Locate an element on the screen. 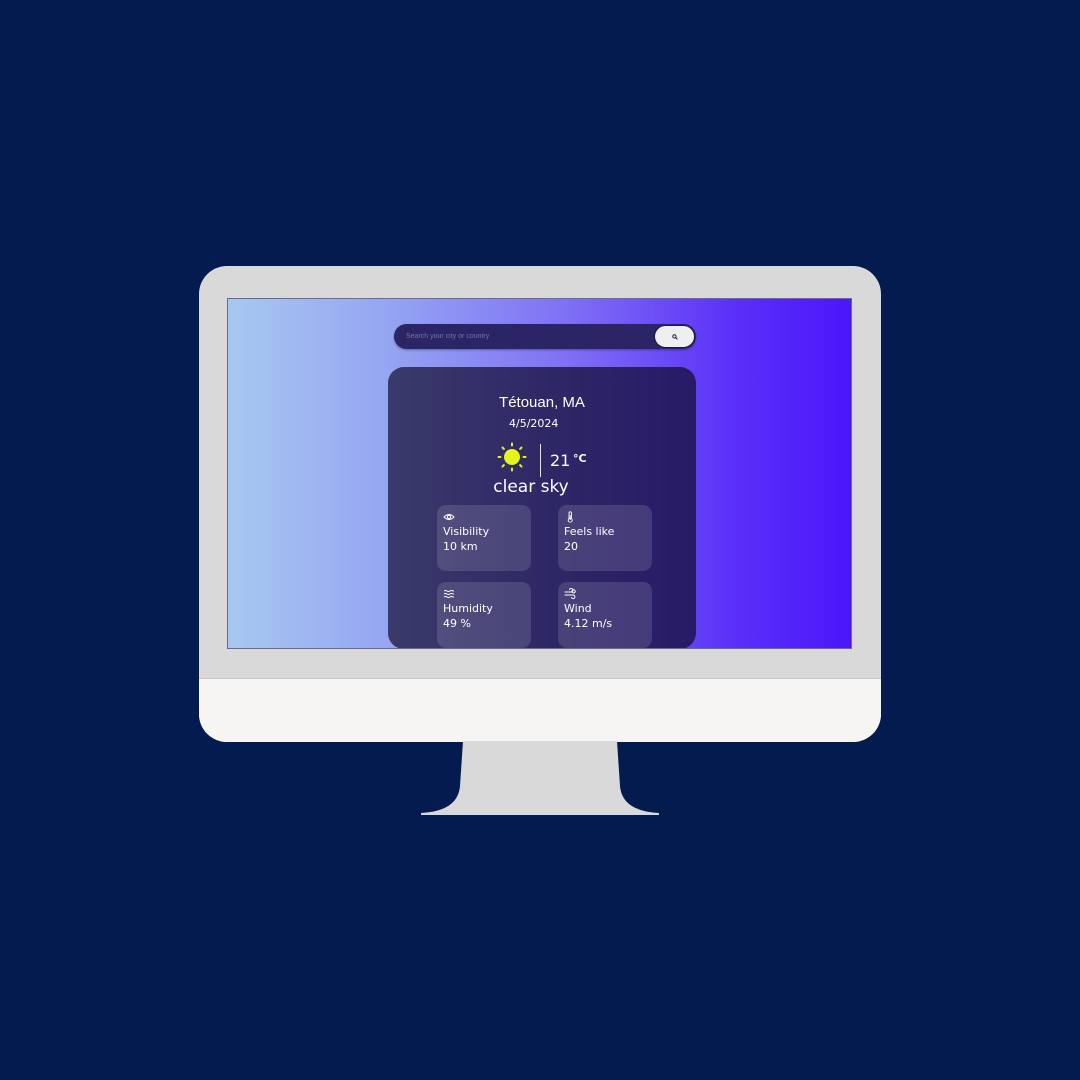 This screenshot has width=1080, height=1080. search-button is located at coordinates (674, 336).